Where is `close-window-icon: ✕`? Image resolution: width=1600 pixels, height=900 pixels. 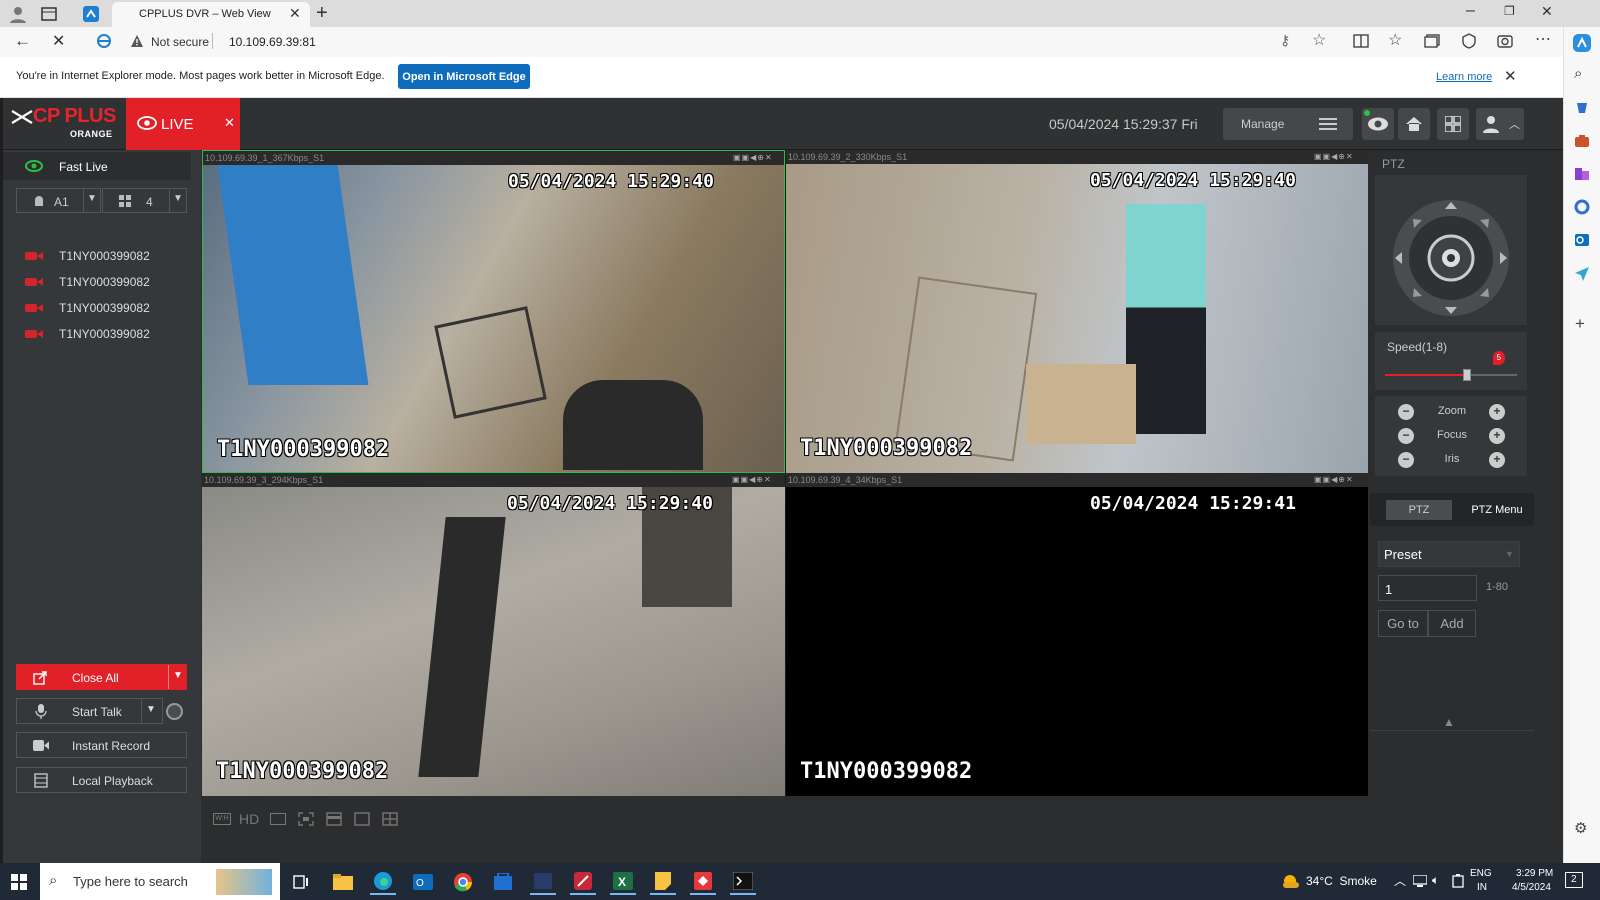
close-window-icon: ✕ is located at coordinates (1547, 11).